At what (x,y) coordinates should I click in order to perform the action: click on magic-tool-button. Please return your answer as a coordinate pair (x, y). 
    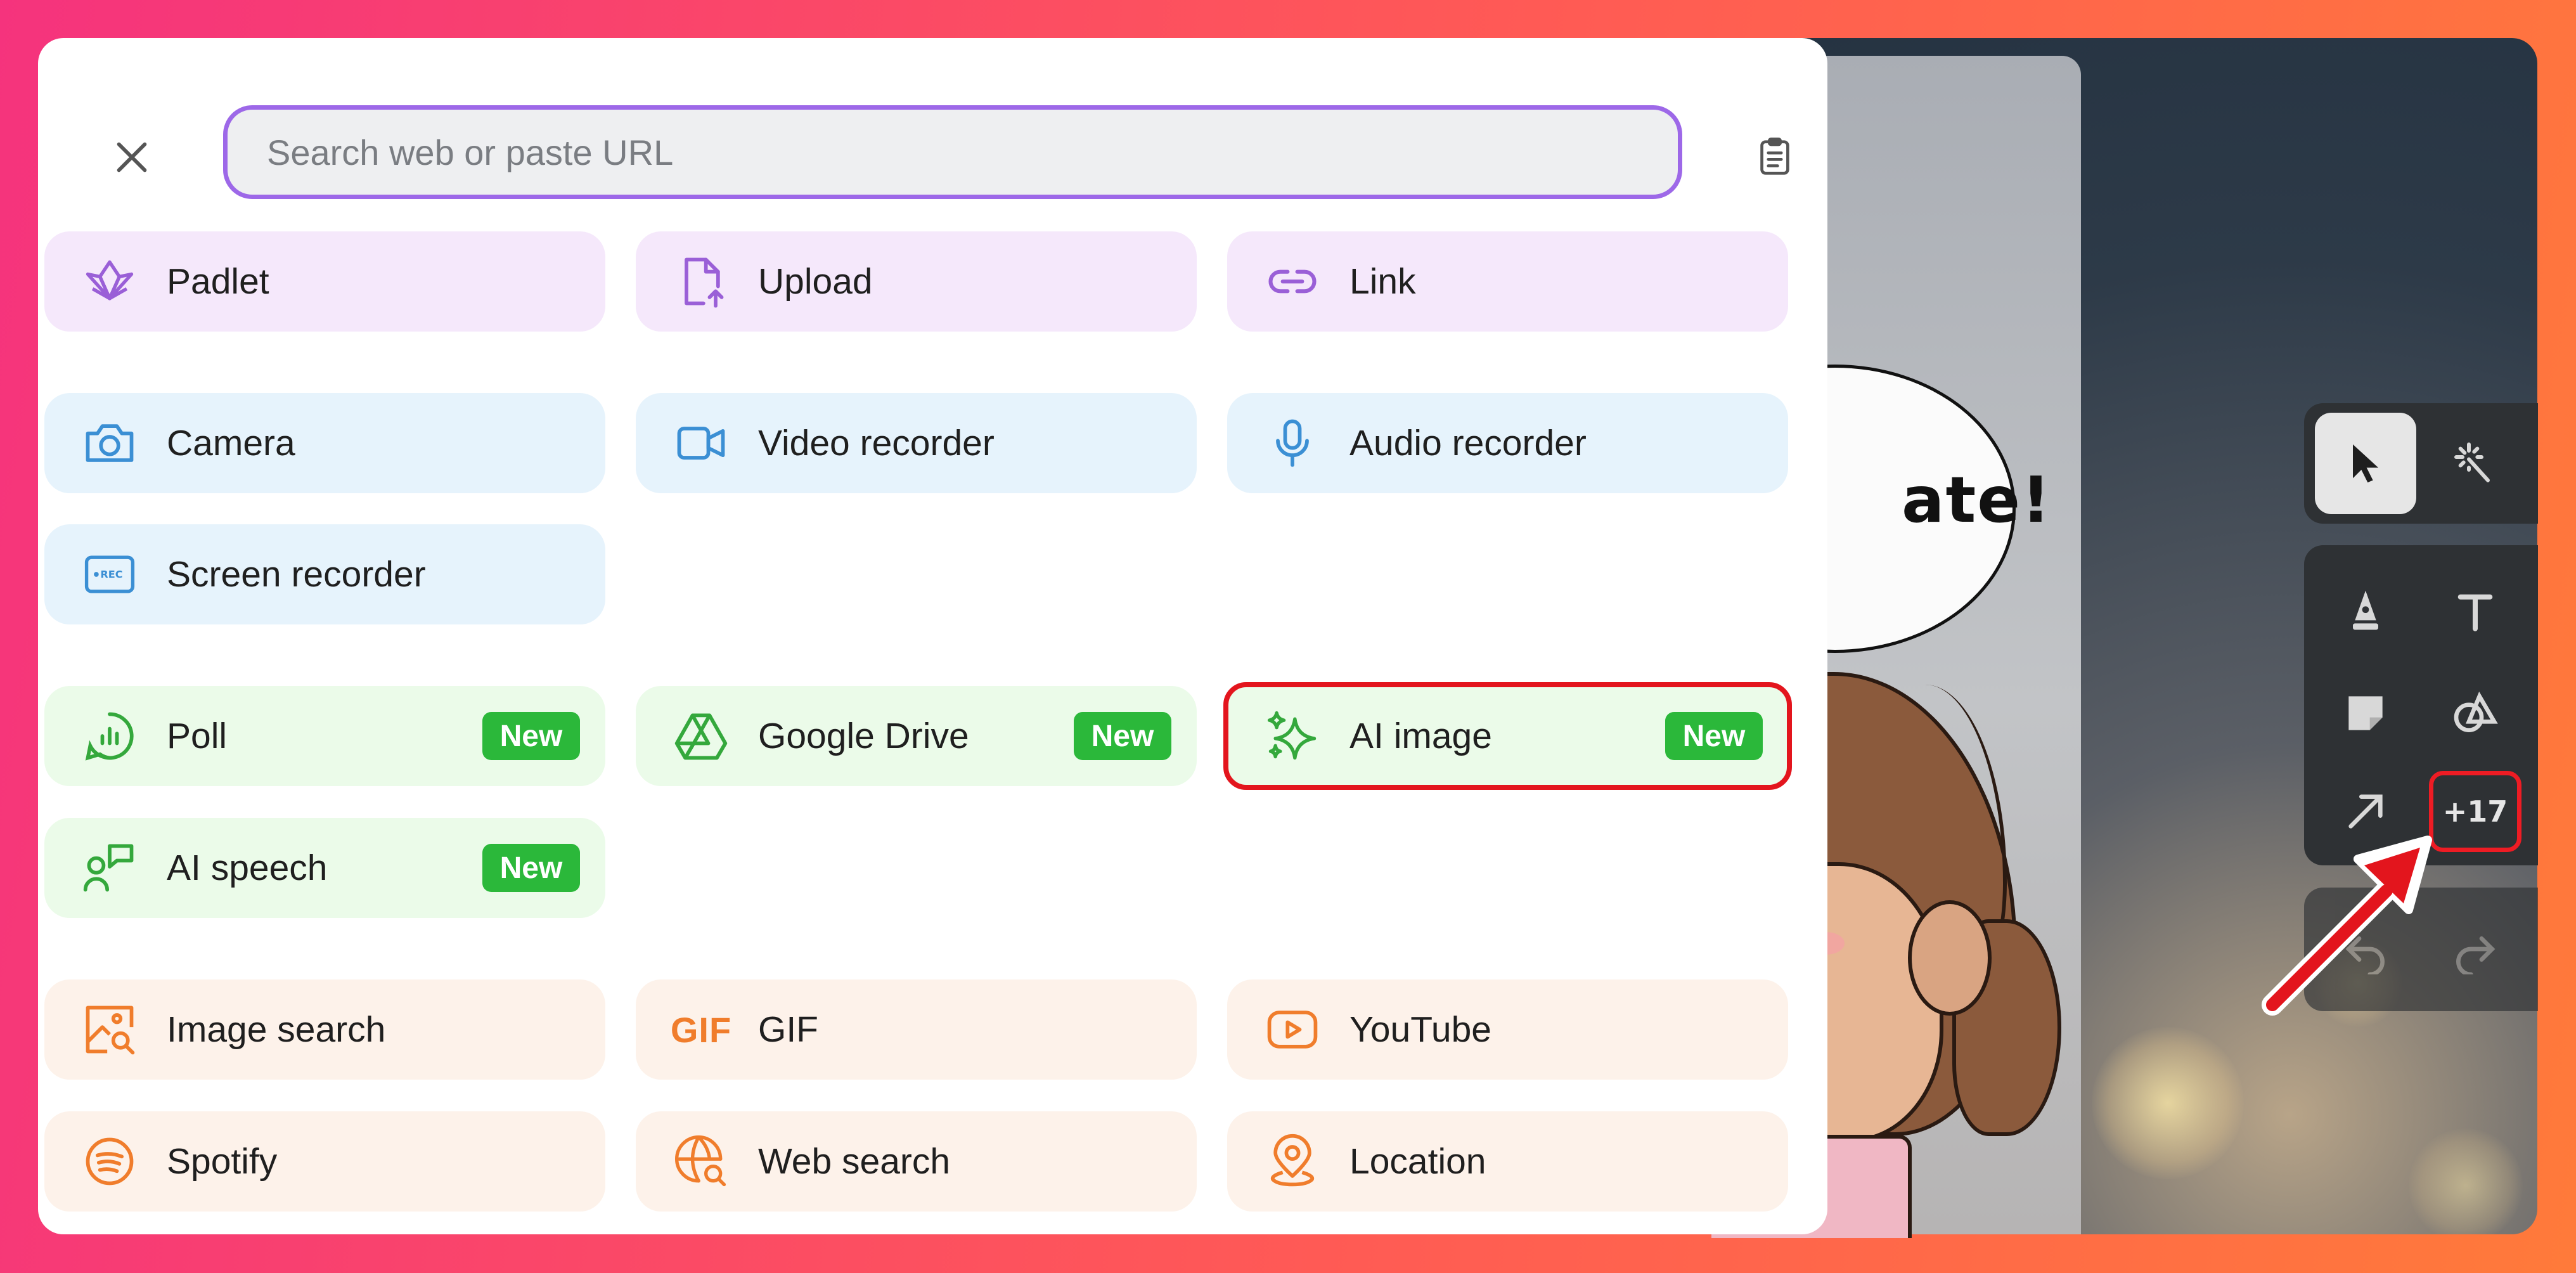
    Looking at the image, I should click on (2475, 463).